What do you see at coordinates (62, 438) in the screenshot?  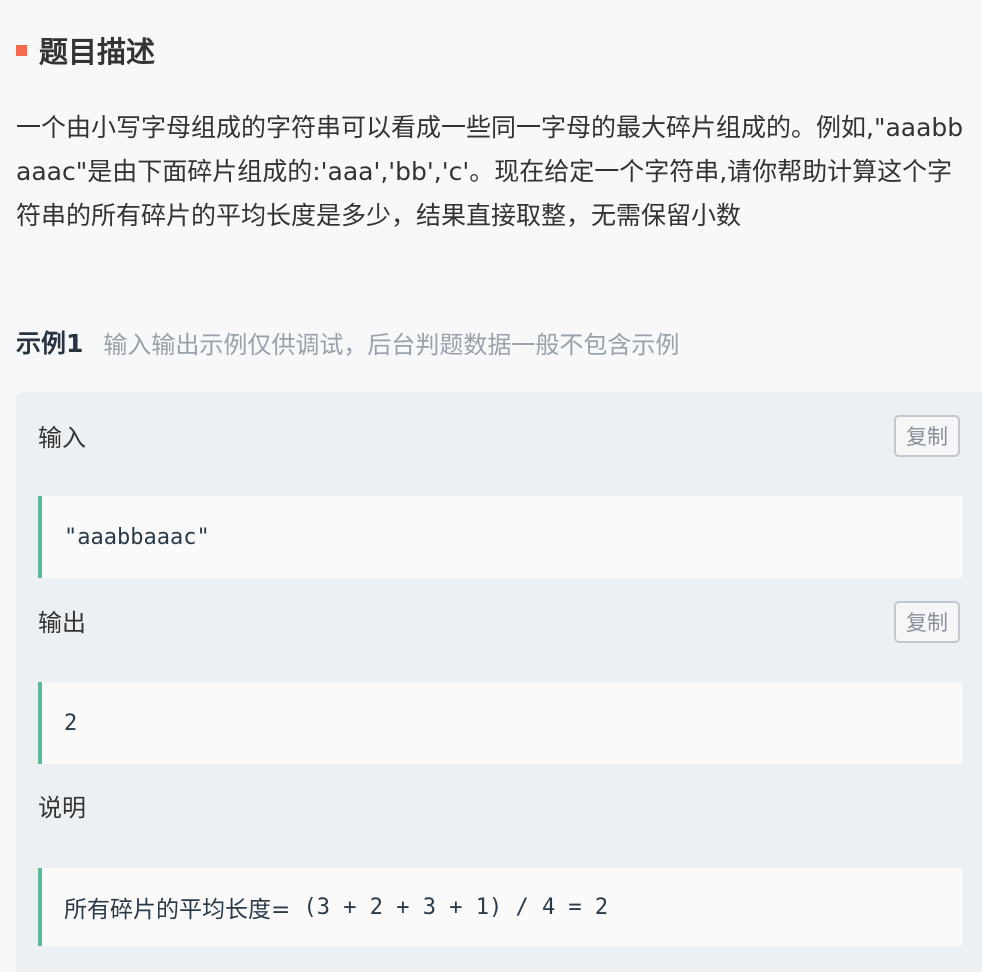 I see `input-label: 输入` at bounding box center [62, 438].